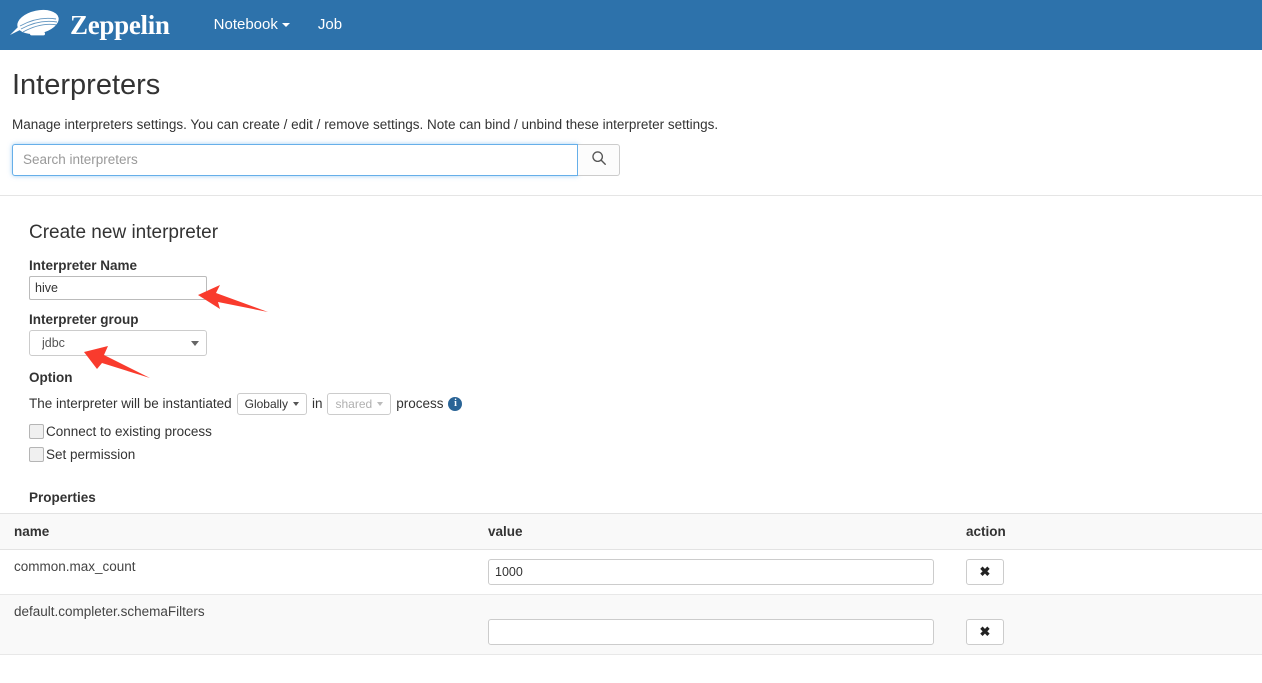 This screenshot has height=683, width=1262. What do you see at coordinates (639, 279) in the screenshot?
I see `interpreter-name-field: Interpreter Name` at bounding box center [639, 279].